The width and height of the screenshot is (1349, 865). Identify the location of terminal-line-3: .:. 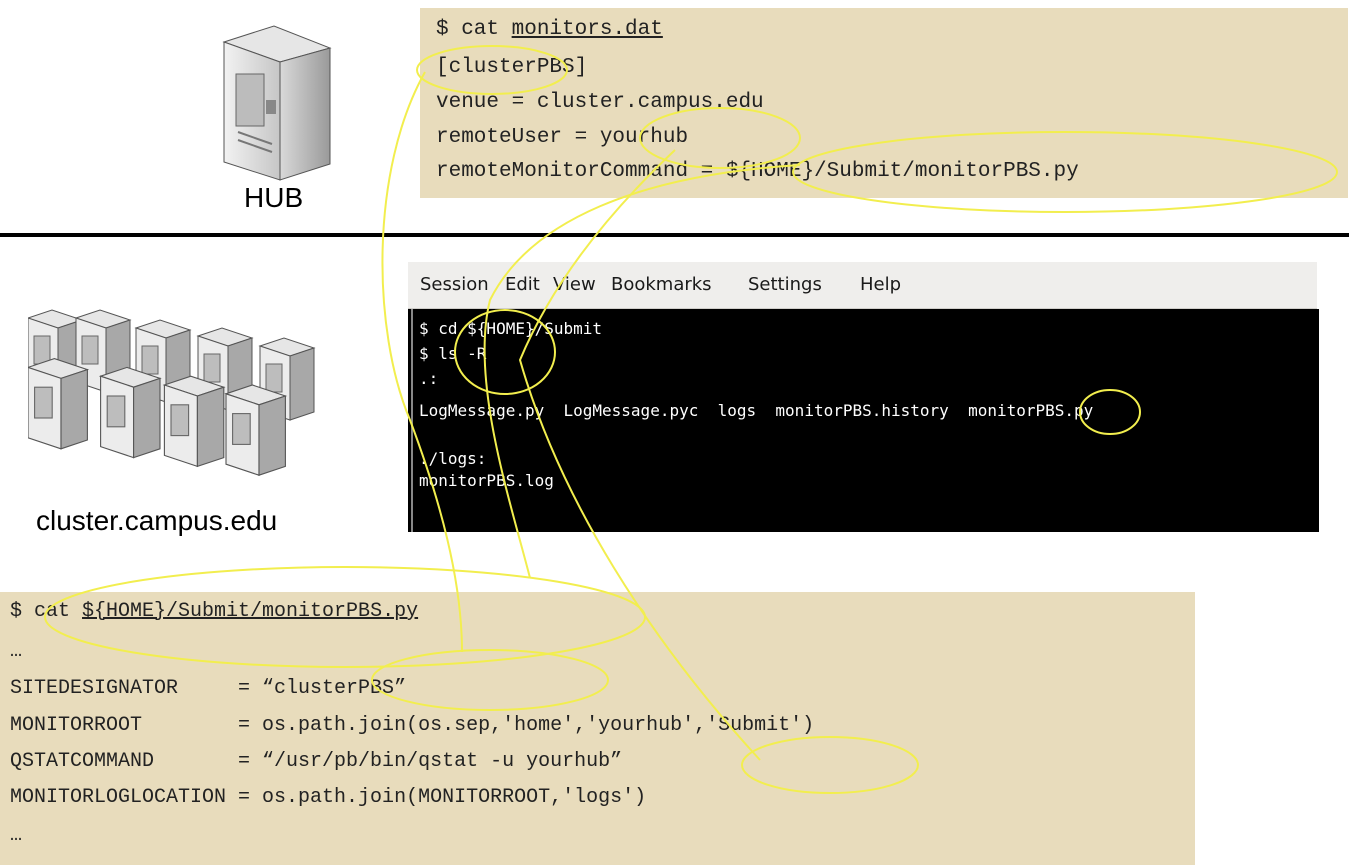
(429, 378).